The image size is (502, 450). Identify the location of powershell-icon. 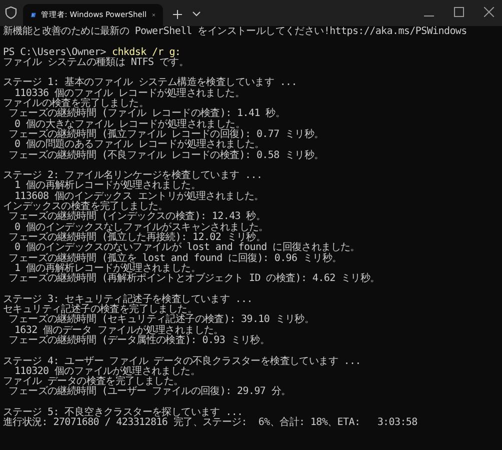
(33, 15).